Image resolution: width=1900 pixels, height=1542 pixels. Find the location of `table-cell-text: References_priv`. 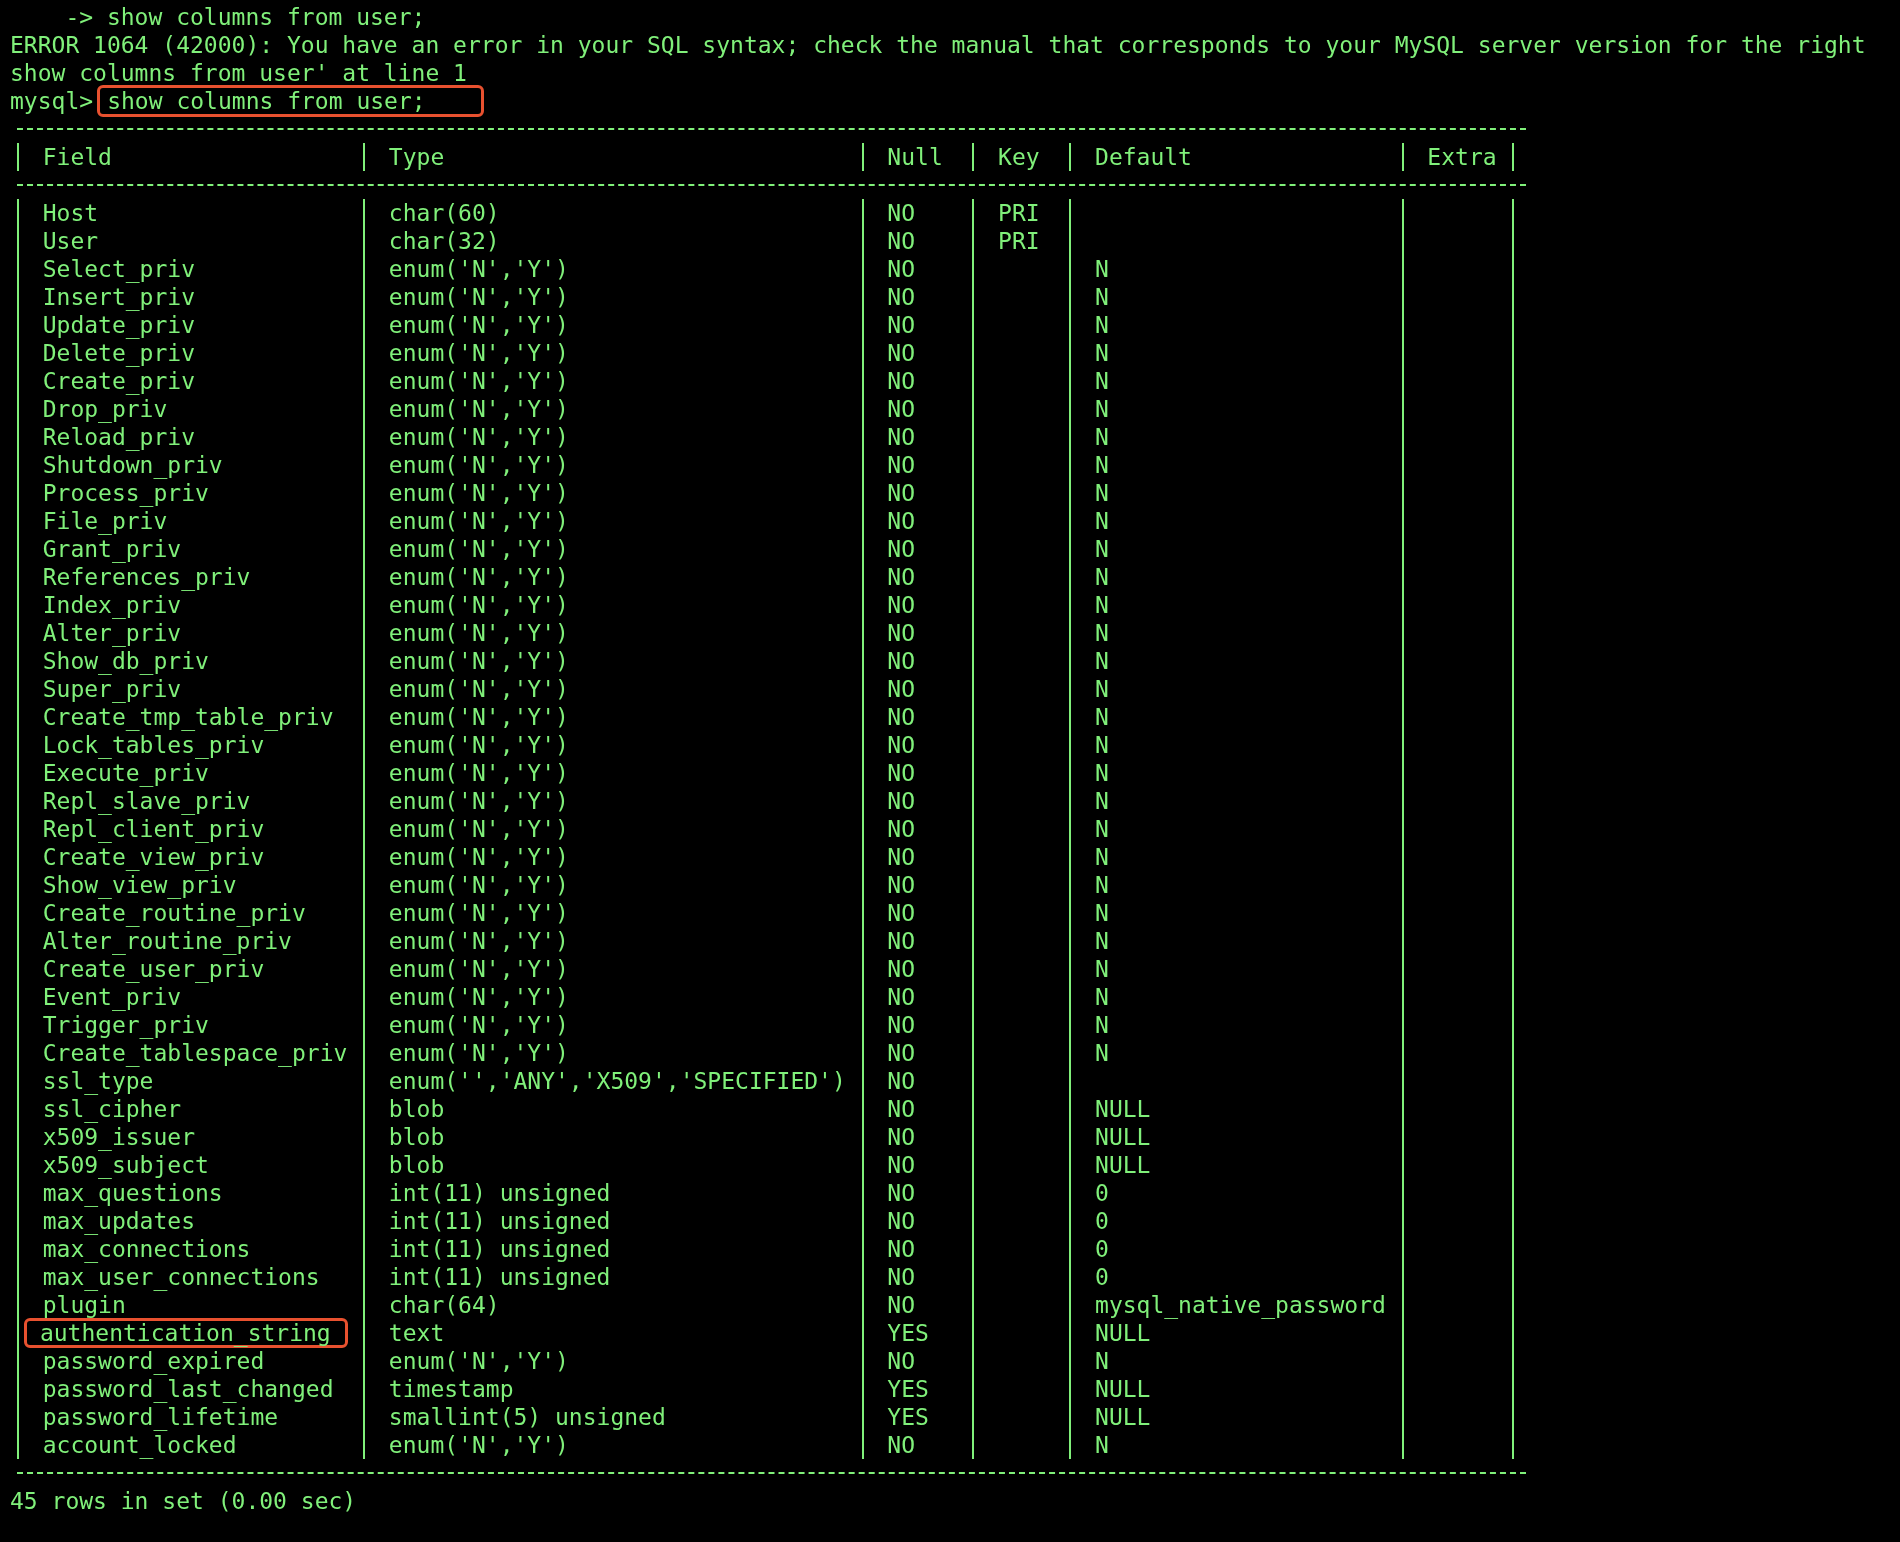

table-cell-text: References_priv is located at coordinates (146, 577).